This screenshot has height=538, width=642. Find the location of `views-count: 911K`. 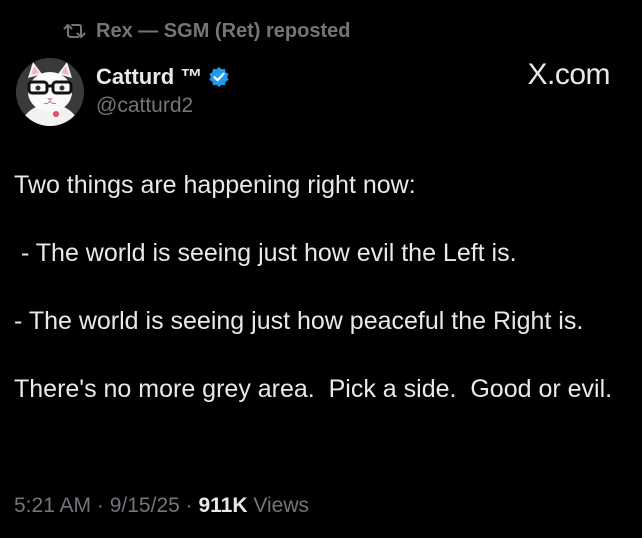

views-count: 911K is located at coordinates (222, 506).